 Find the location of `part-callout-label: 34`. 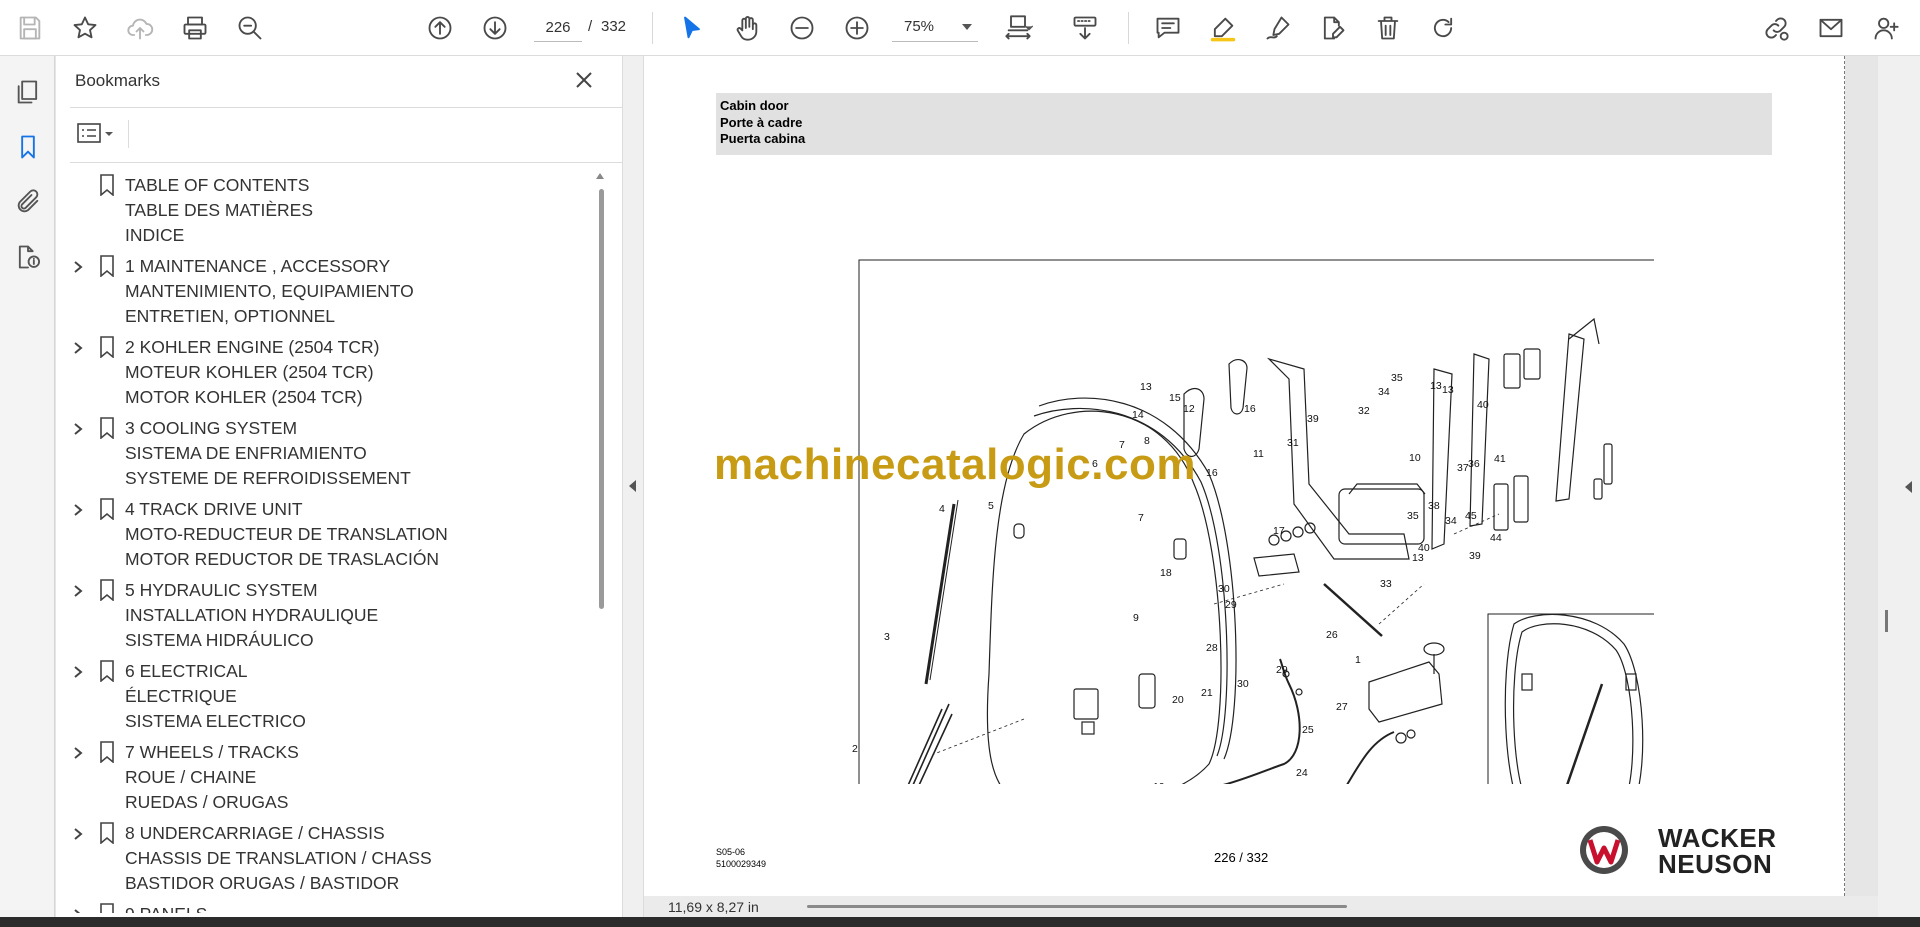

part-callout-label: 34 is located at coordinates (1384, 392).